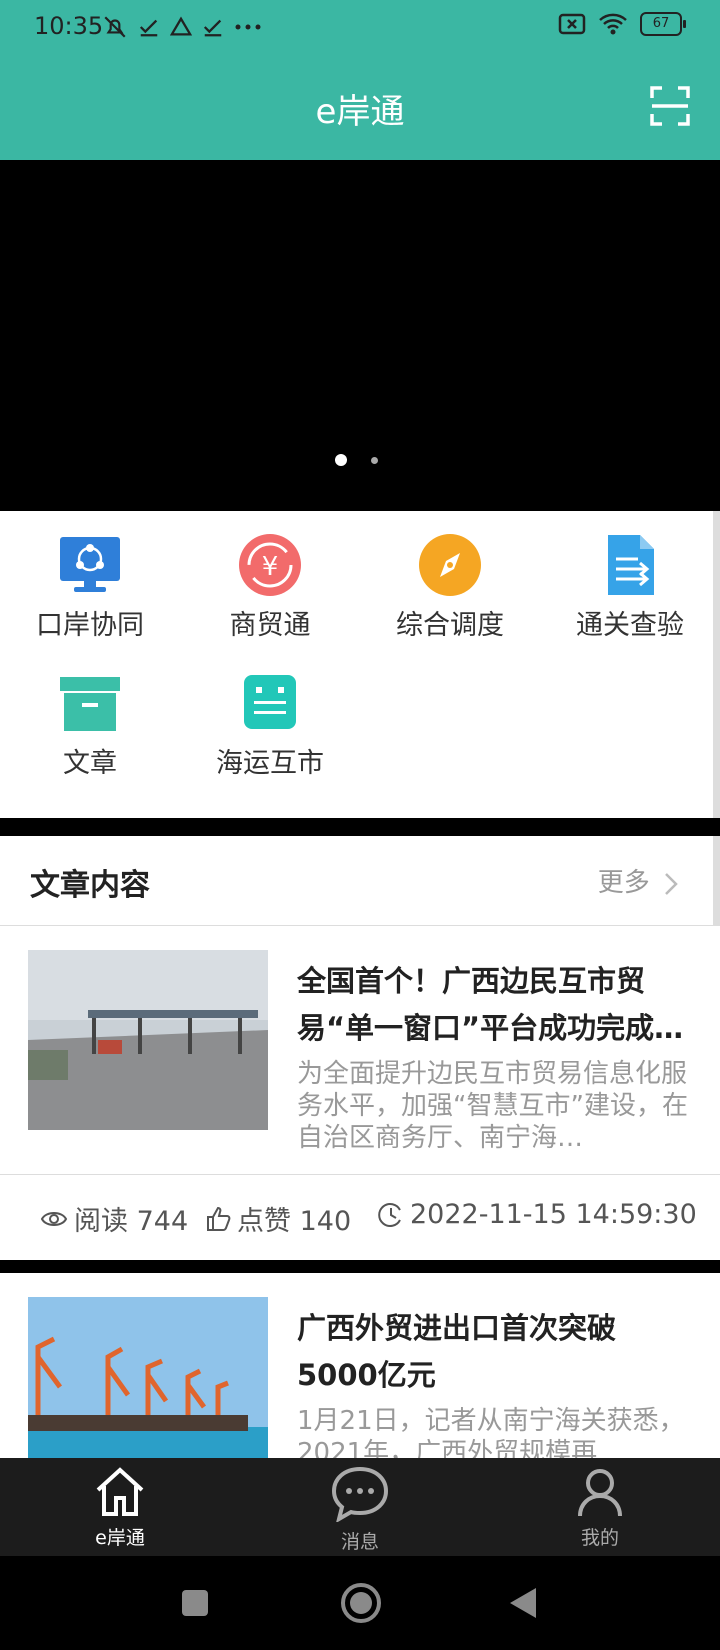  Describe the element at coordinates (716, 664) in the screenshot. I see `scrollbar` at that location.